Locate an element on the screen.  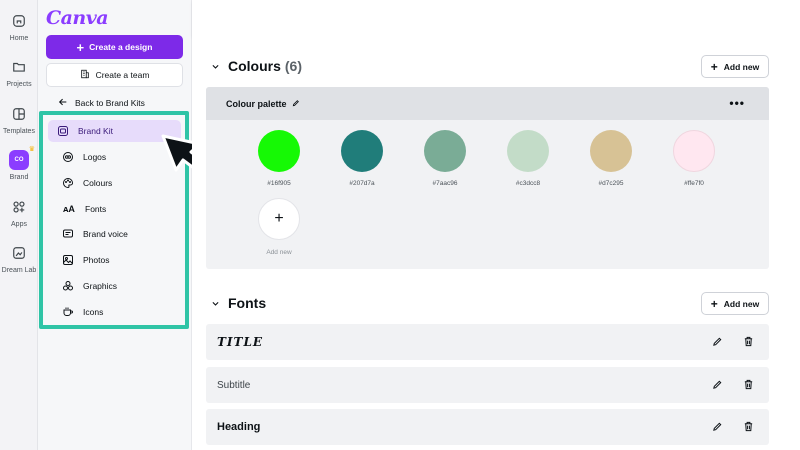
create-design-button: + Create a design is located at coordinates (114, 47).